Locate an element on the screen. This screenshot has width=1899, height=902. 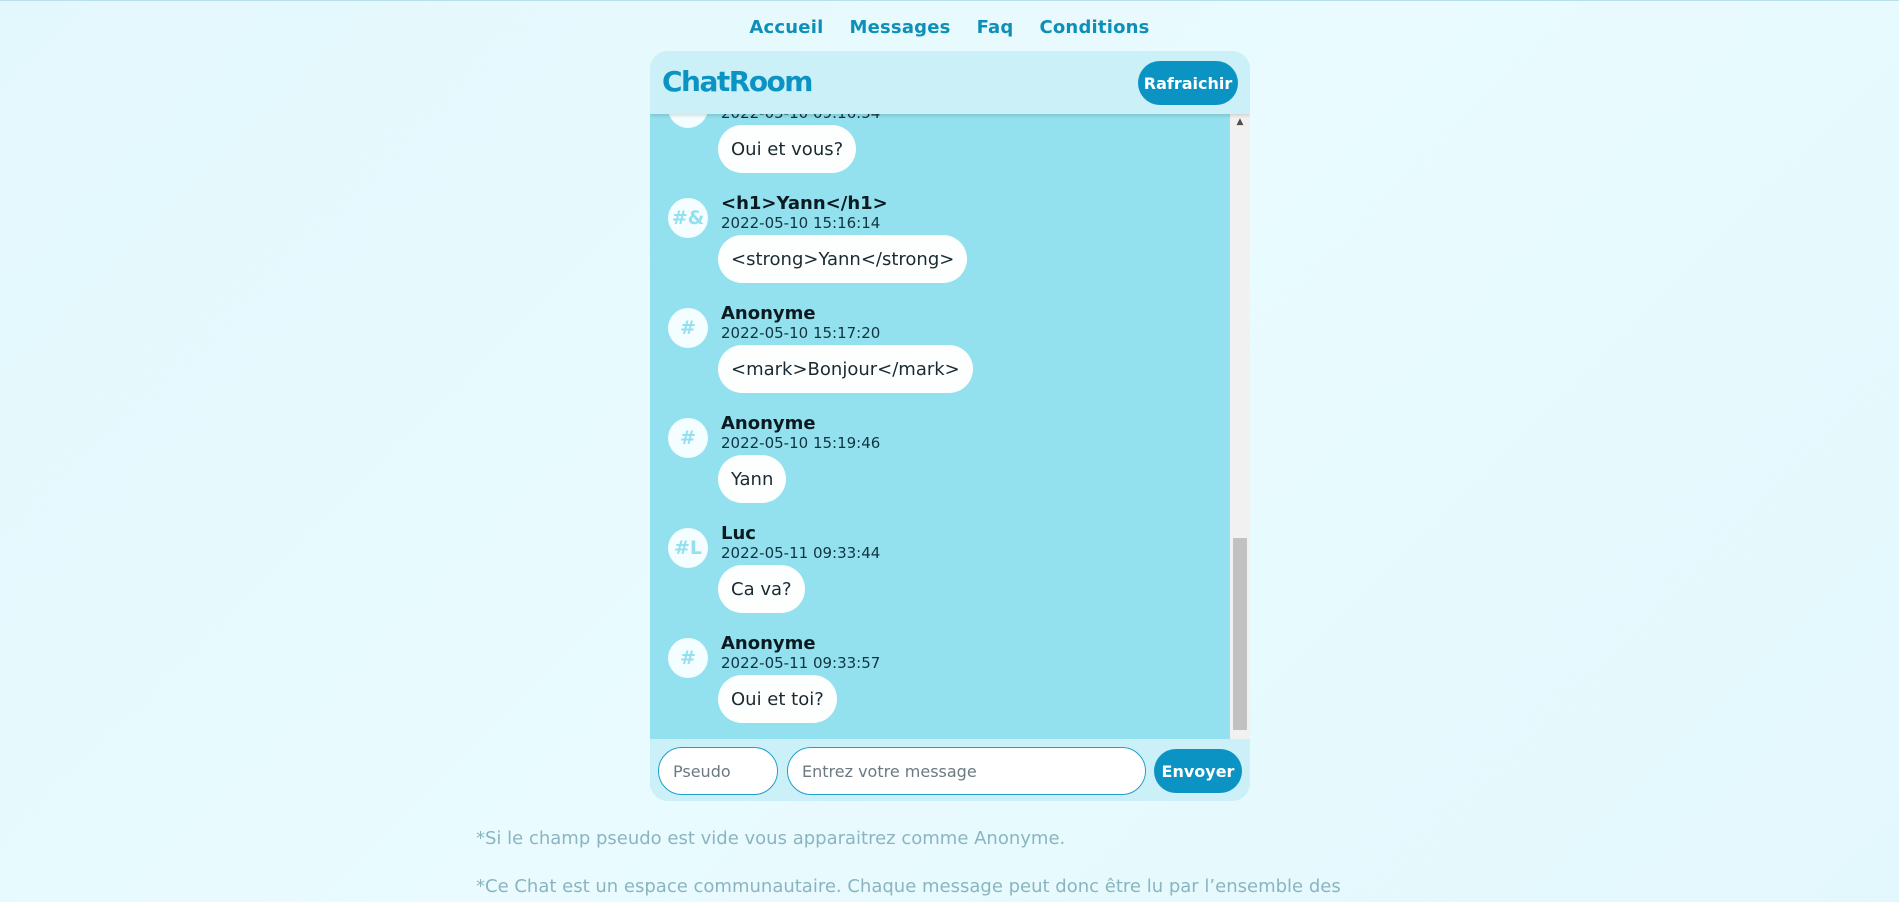
message-bubble: <mark>Bonjour</mark> is located at coordinates (845, 369).